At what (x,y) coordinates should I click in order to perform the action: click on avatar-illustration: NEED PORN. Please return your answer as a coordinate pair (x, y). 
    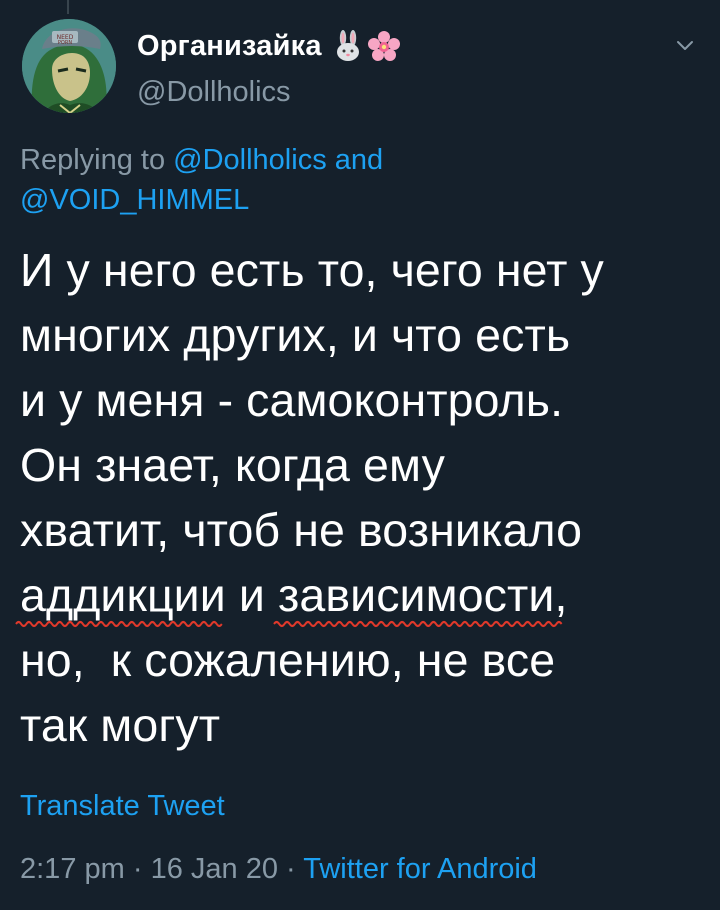
    Looking at the image, I should click on (69, 66).